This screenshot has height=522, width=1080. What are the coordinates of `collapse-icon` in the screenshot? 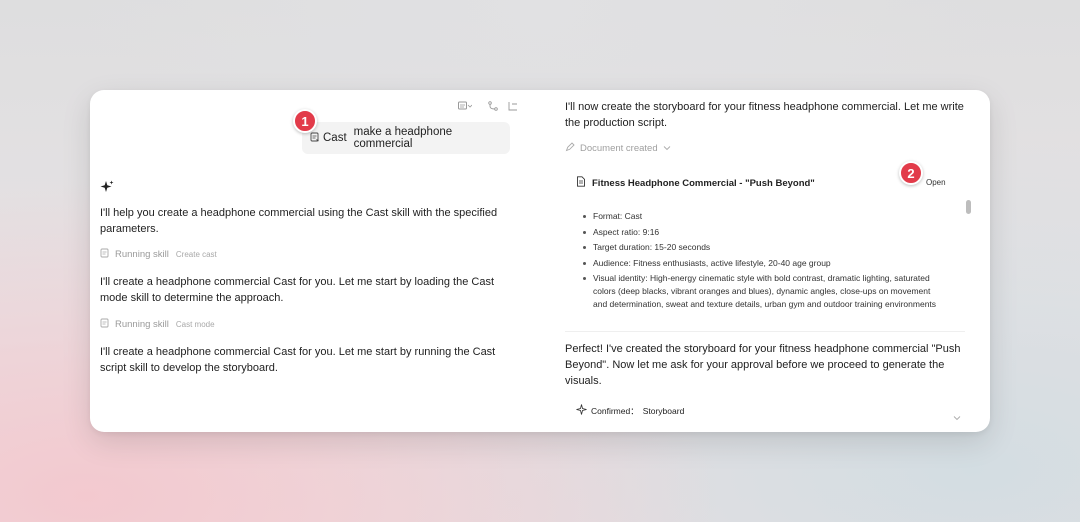 It's located at (513, 106).